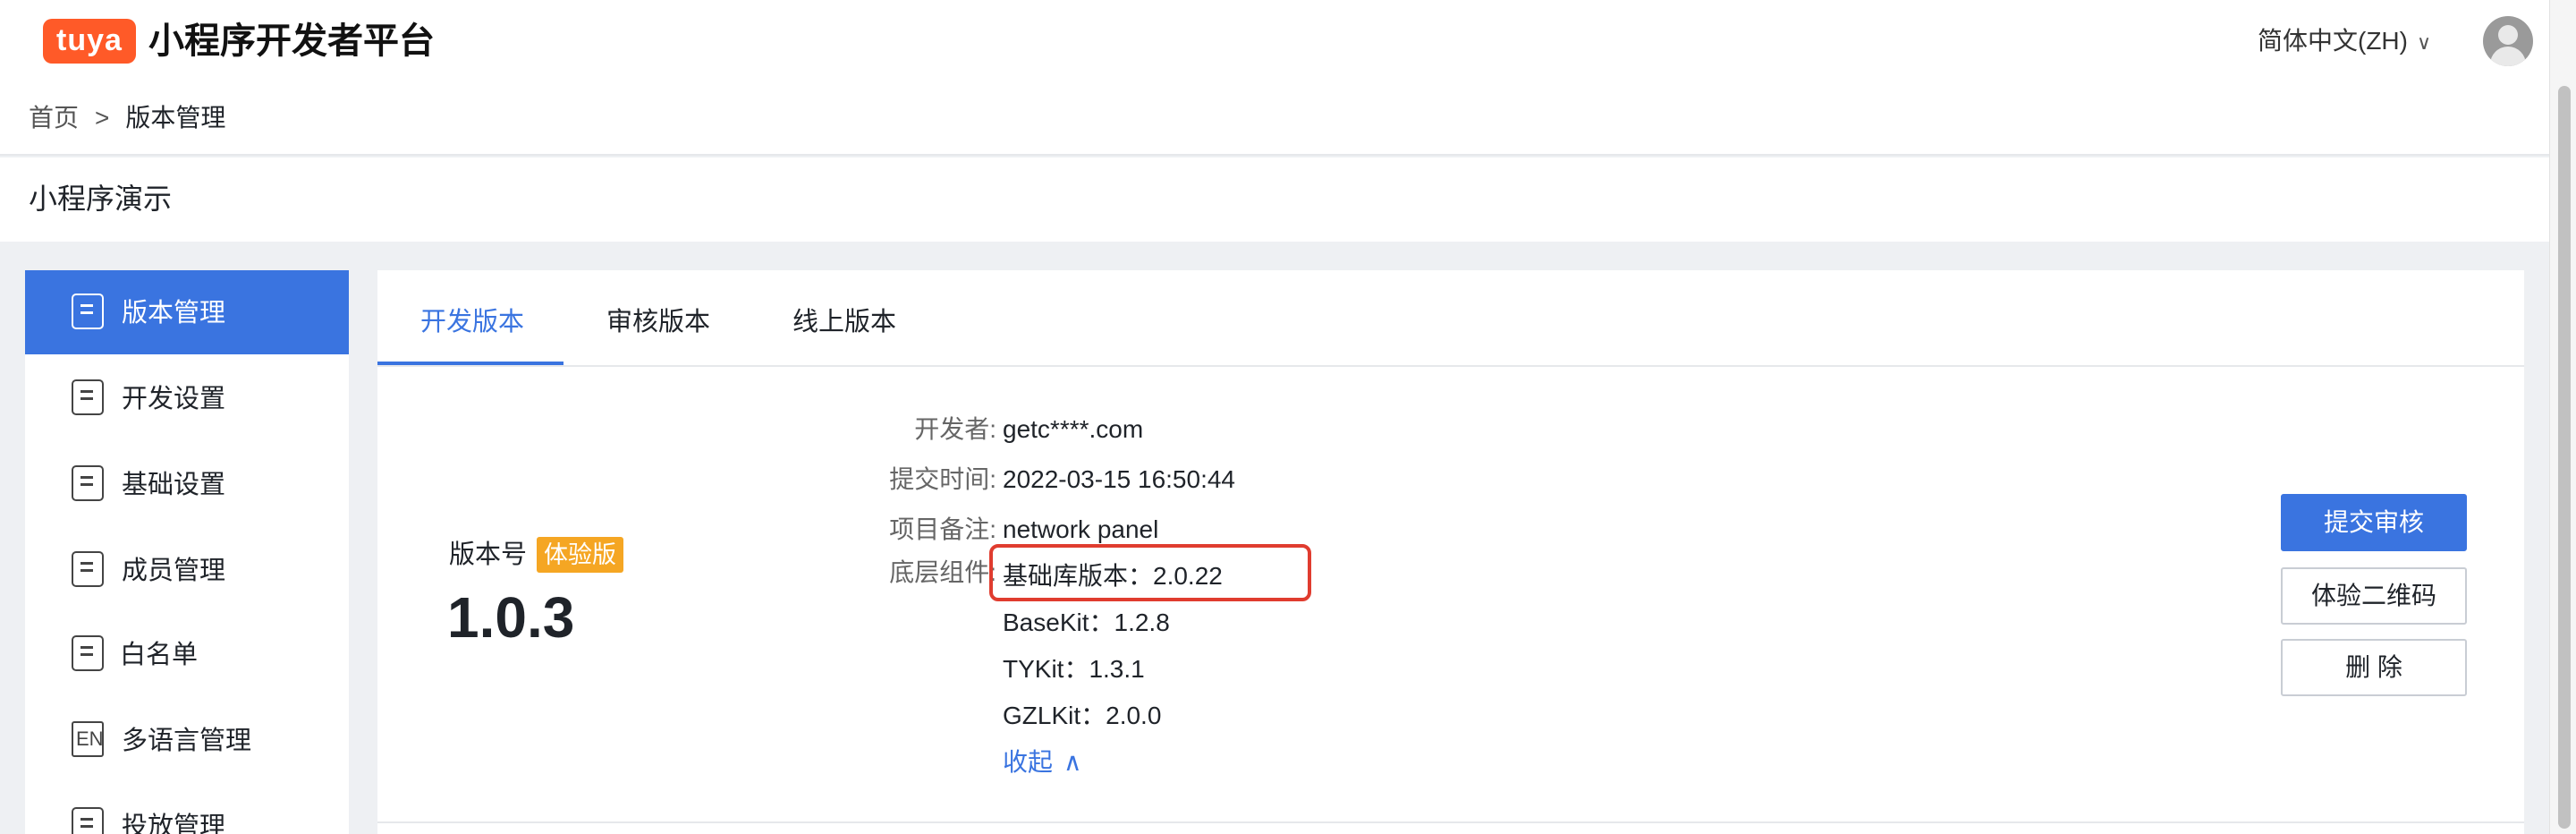  What do you see at coordinates (2374, 522) in the screenshot?
I see `submit-review-button: 提交审核` at bounding box center [2374, 522].